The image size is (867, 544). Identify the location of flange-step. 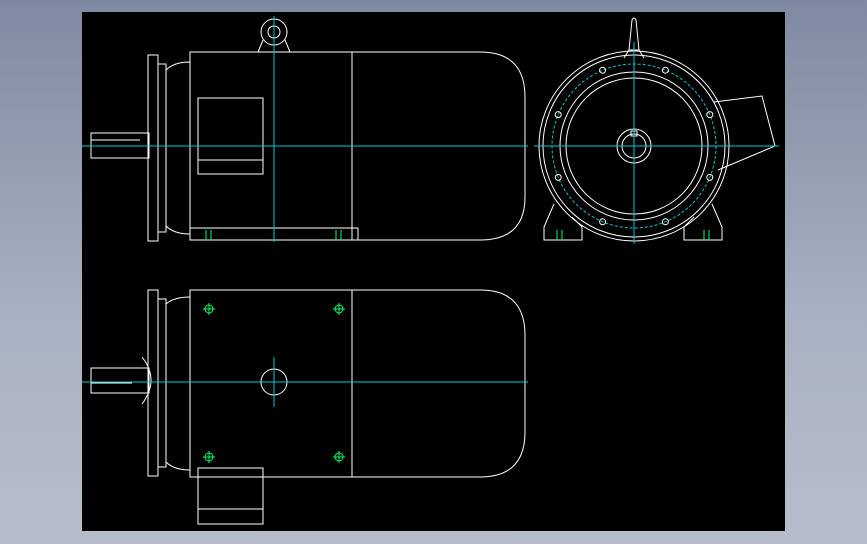
(162, 148).